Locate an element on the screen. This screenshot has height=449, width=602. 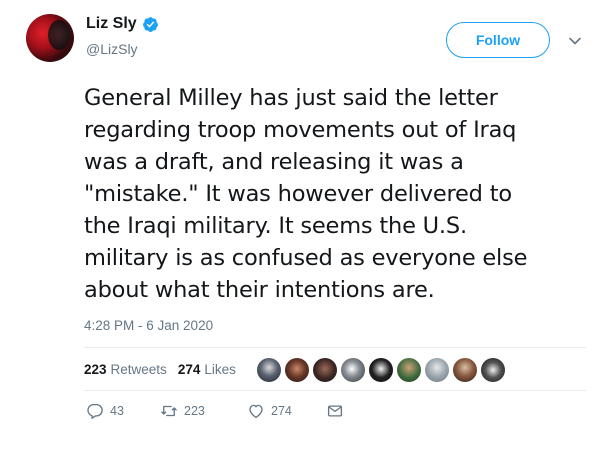
author-handle: @LizSly is located at coordinates (112, 49).